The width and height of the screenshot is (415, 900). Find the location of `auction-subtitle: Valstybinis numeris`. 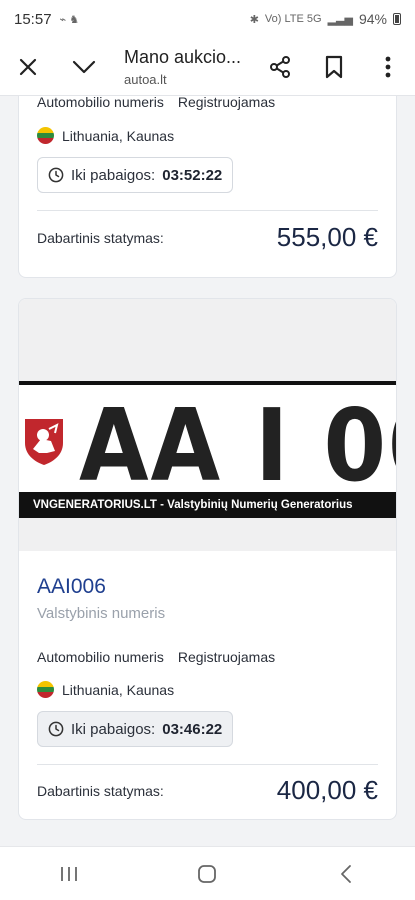

auction-subtitle: Valstybinis numeris is located at coordinates (101, 613).